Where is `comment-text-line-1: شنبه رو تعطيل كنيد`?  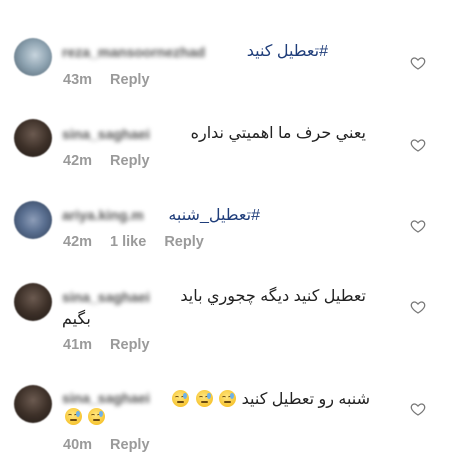 comment-text-line-1: شنبه رو تعطيل كنيد is located at coordinates (270, 399).